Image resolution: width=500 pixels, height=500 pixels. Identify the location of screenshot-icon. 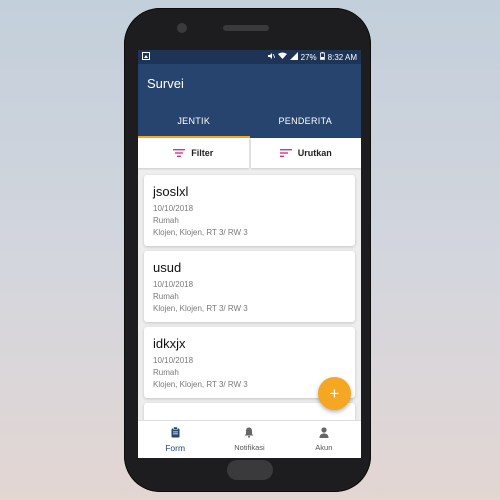
(146, 57).